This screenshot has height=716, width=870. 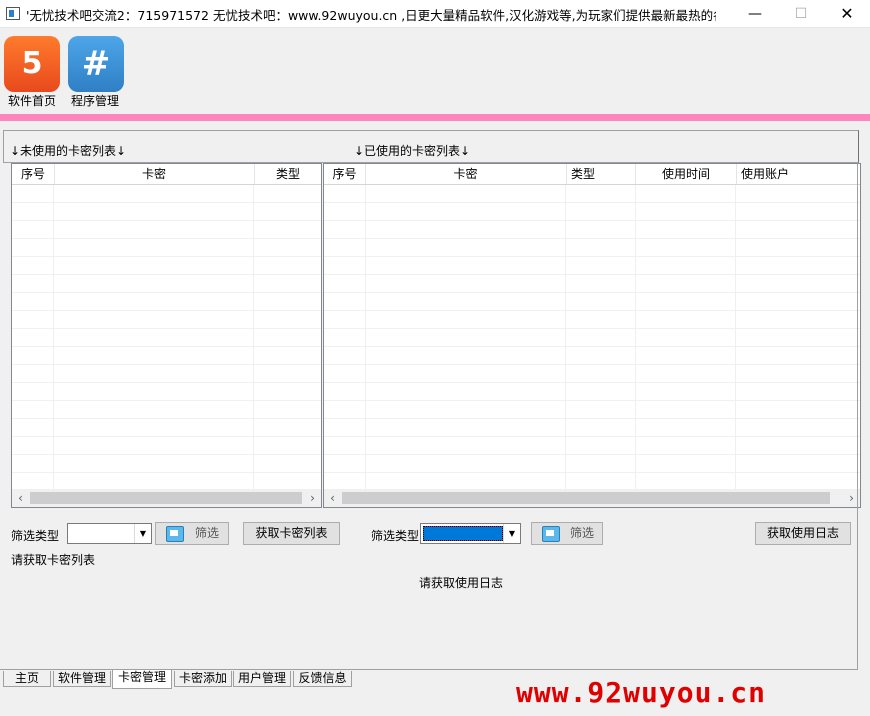 I want to click on software-home-label: 软件首页, so click(x=32, y=100).